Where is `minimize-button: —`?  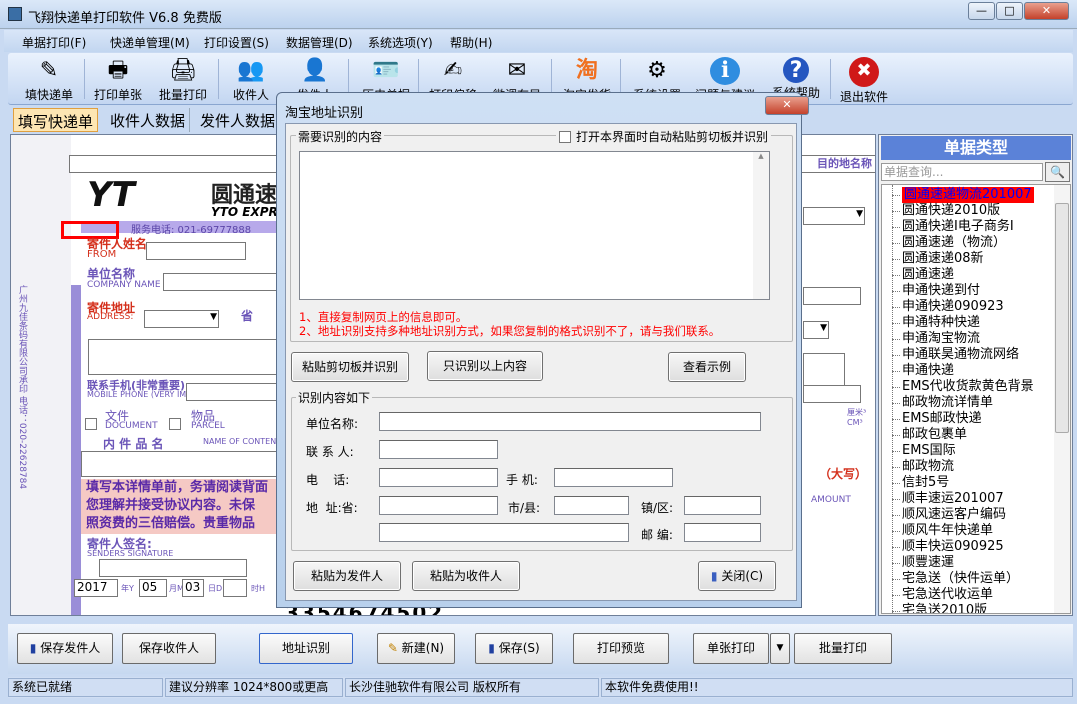 minimize-button: — is located at coordinates (981, 11).